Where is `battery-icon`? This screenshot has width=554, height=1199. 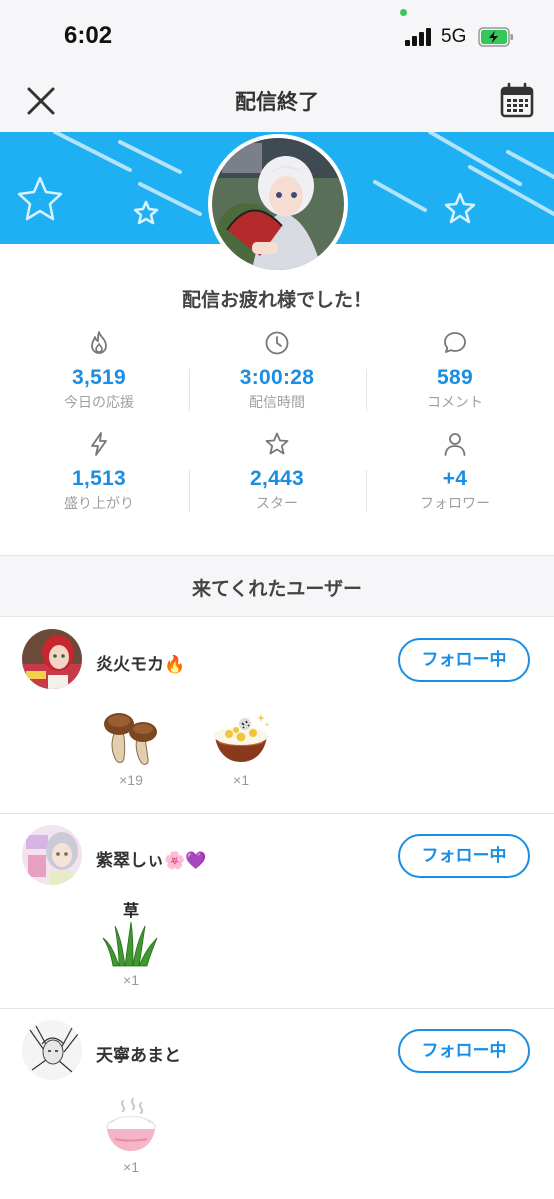
battery-icon is located at coordinates (495, 37).